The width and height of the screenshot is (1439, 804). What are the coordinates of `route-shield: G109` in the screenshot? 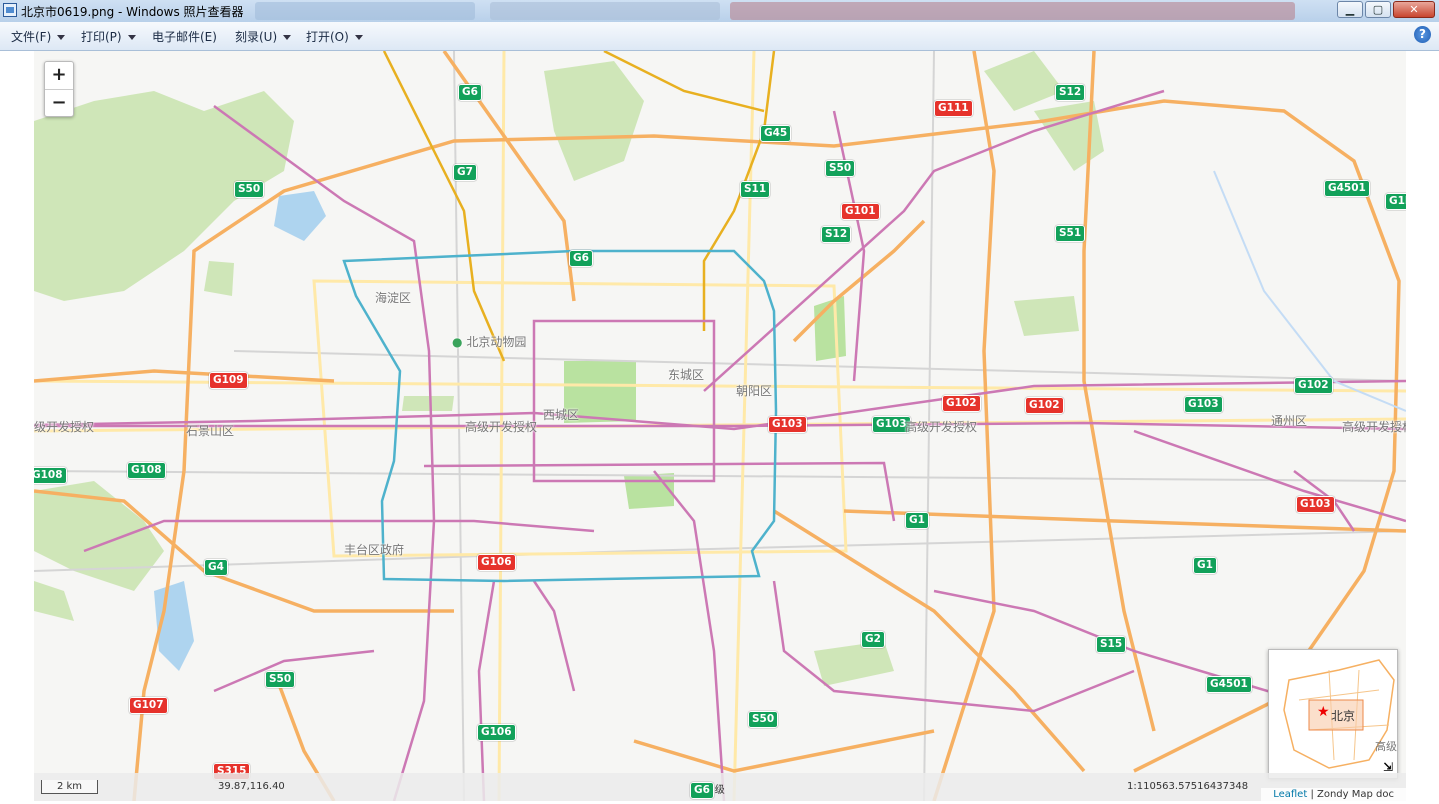 It's located at (228, 380).